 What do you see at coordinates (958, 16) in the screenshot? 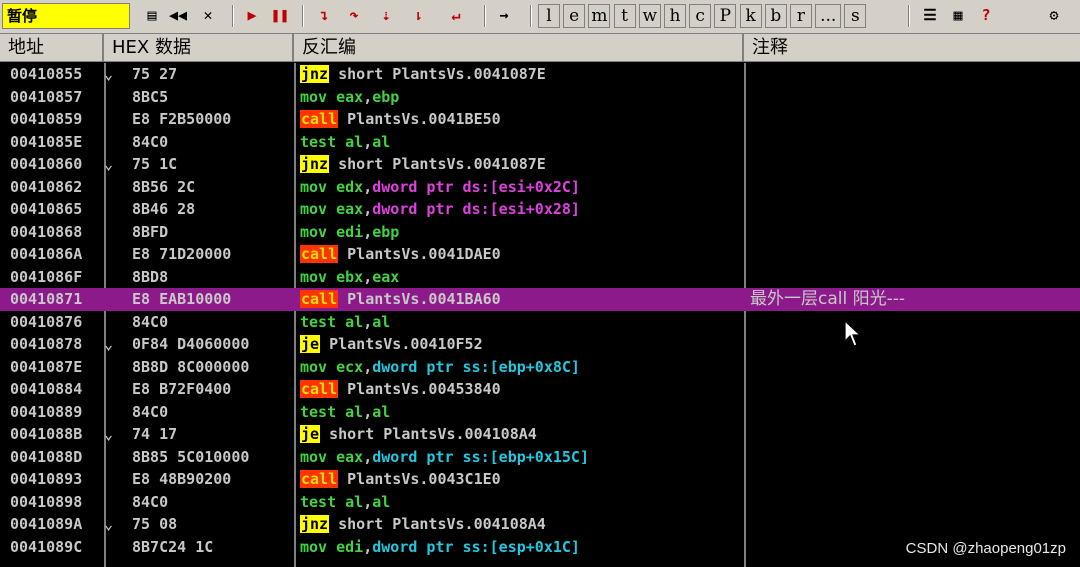
I see `window-icon: ▦` at bounding box center [958, 16].